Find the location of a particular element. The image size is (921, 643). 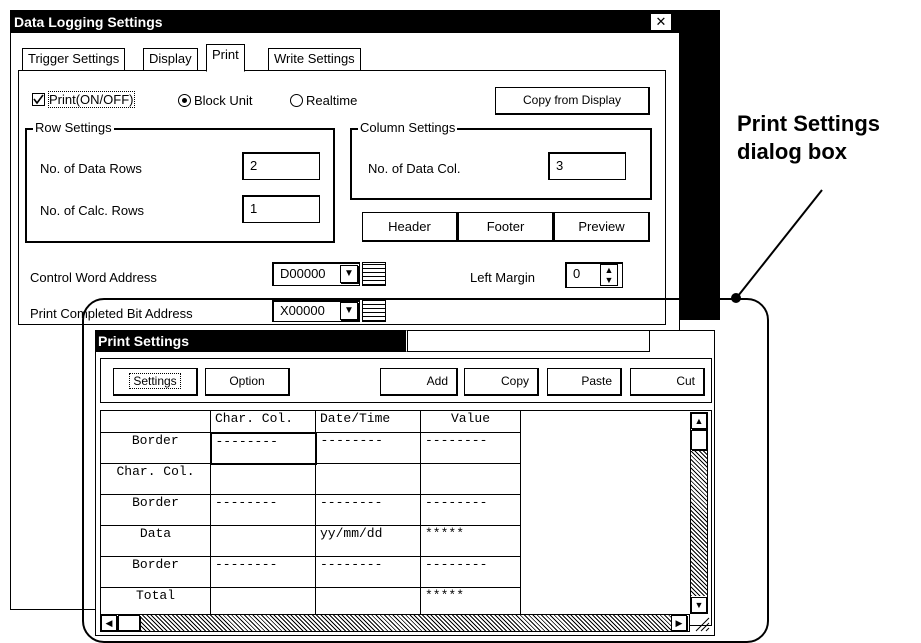

header-button: Header is located at coordinates (410, 227).